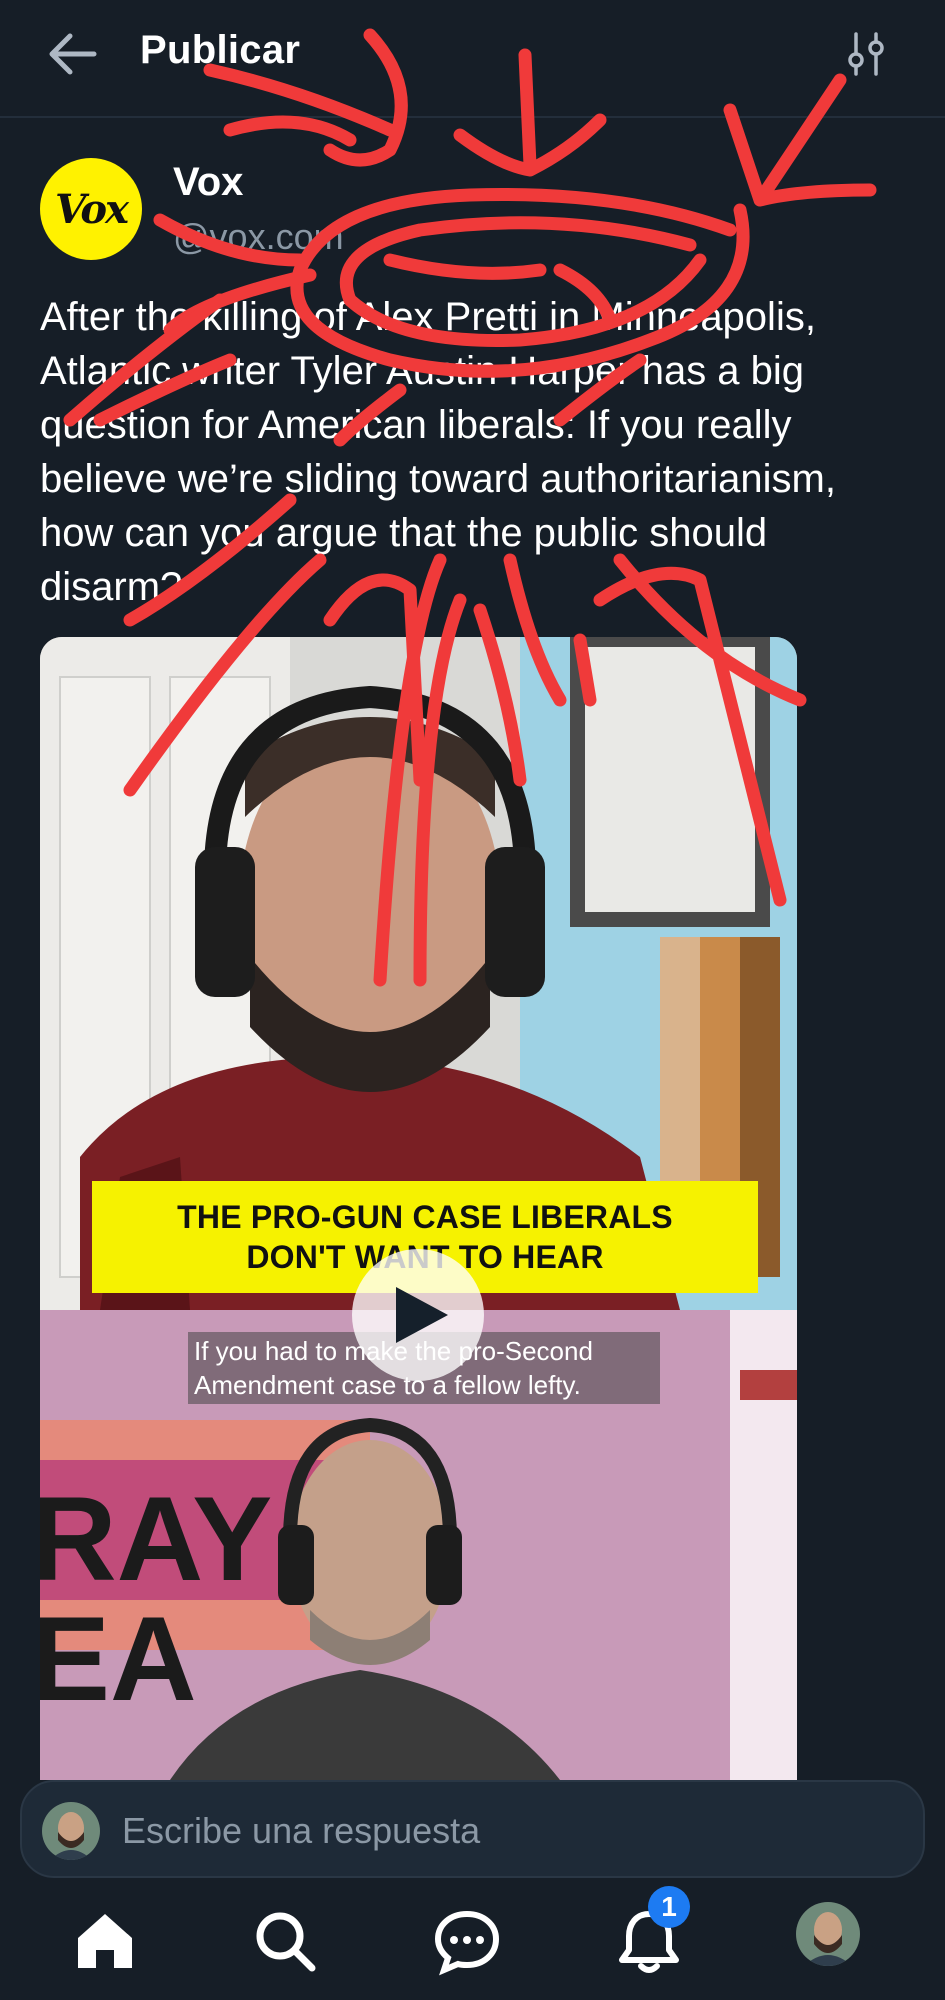 The image size is (945, 2000). I want to click on svg-text: EA, so click(118, 1659).